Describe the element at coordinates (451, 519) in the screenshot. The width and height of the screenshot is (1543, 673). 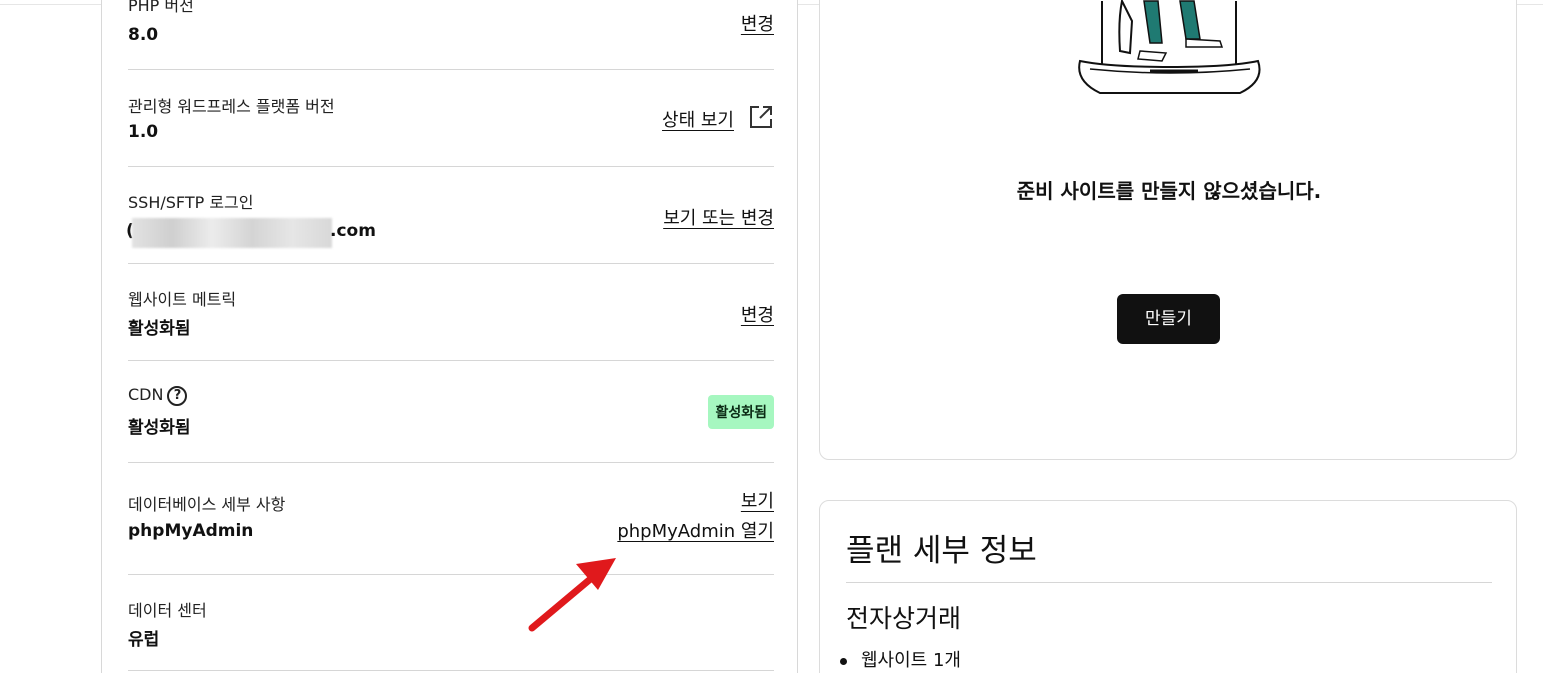
I see `database-details-row: 데이터베이스 세부 사항 phpMyAdmin 보기 phpMyAdmin 열기` at that location.